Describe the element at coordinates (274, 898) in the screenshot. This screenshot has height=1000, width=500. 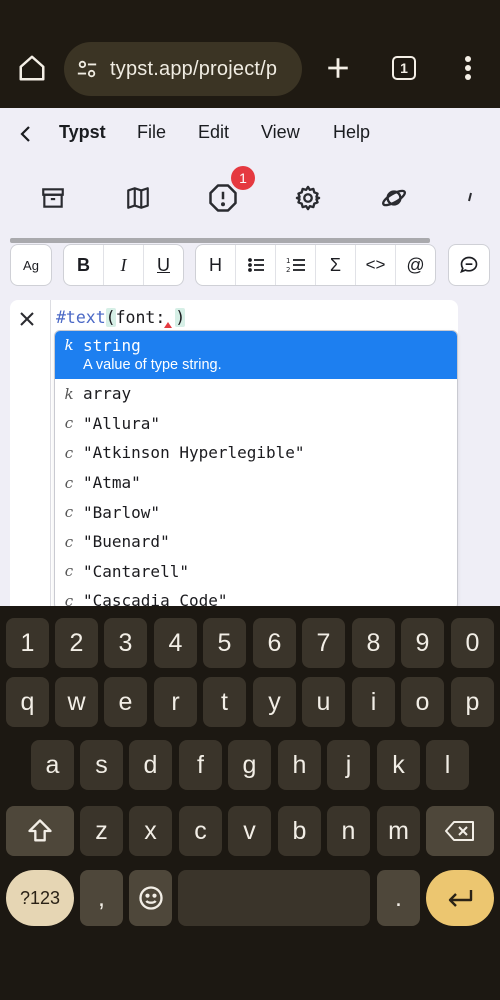
I see `spacebar-key` at that location.